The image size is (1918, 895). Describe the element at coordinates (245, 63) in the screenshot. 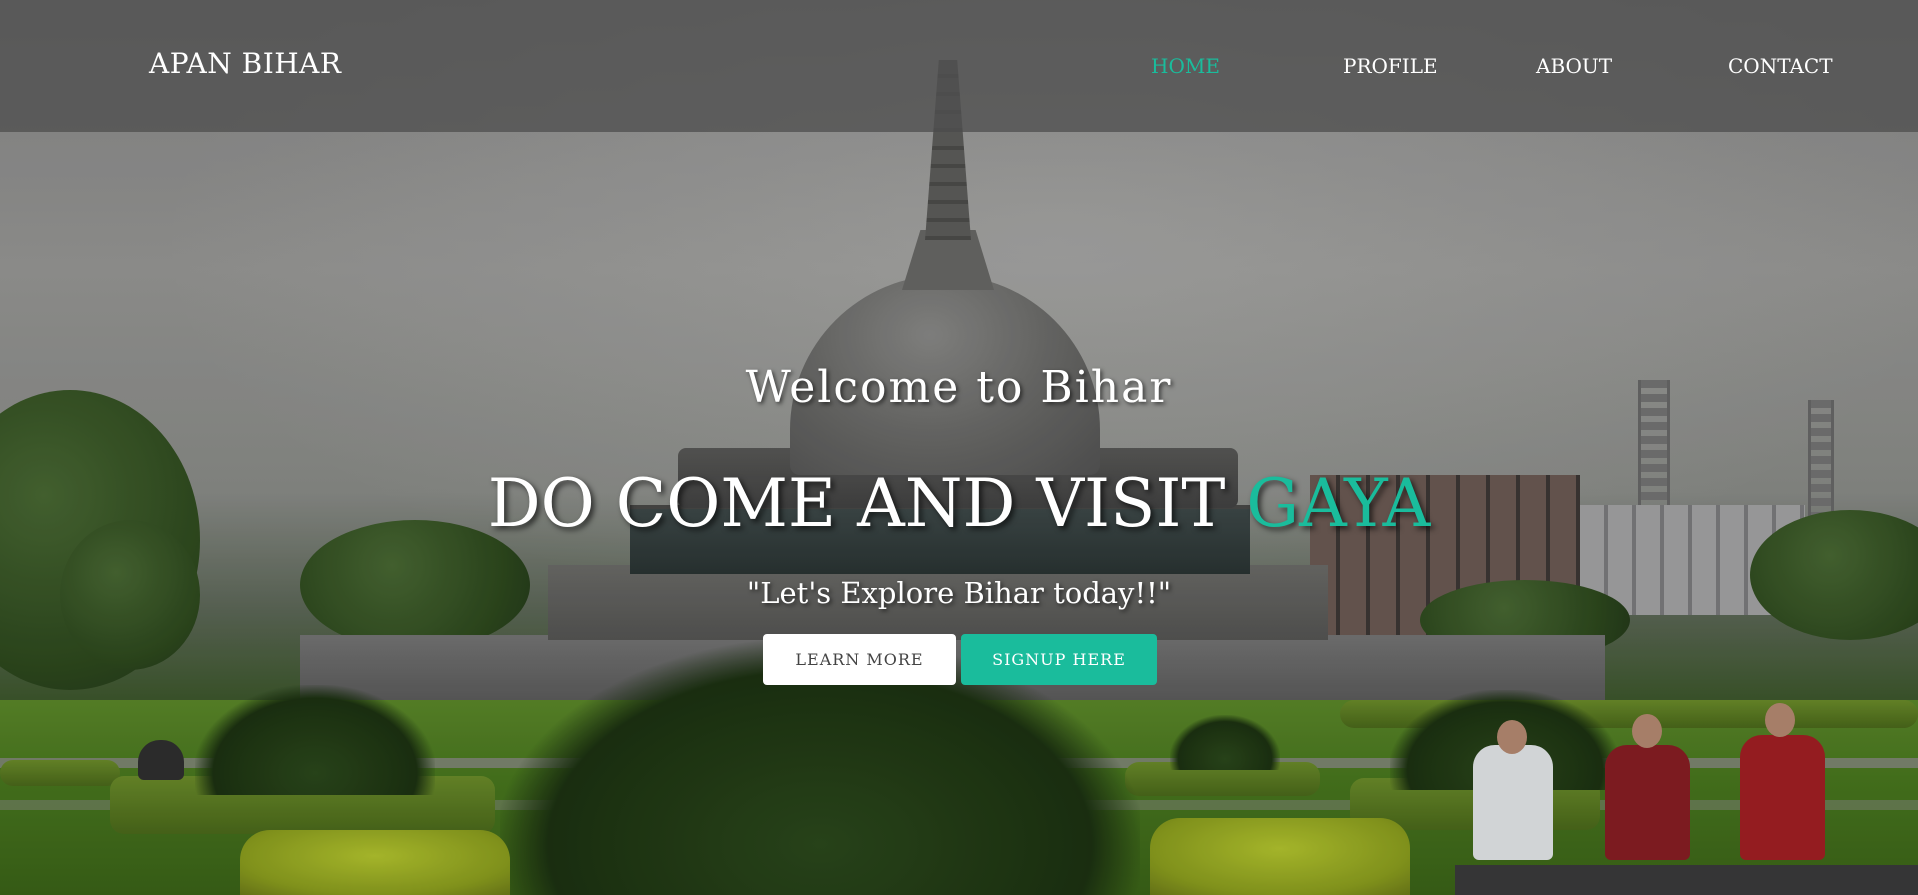

I see `brand-logo: APAN BIHAR` at that location.